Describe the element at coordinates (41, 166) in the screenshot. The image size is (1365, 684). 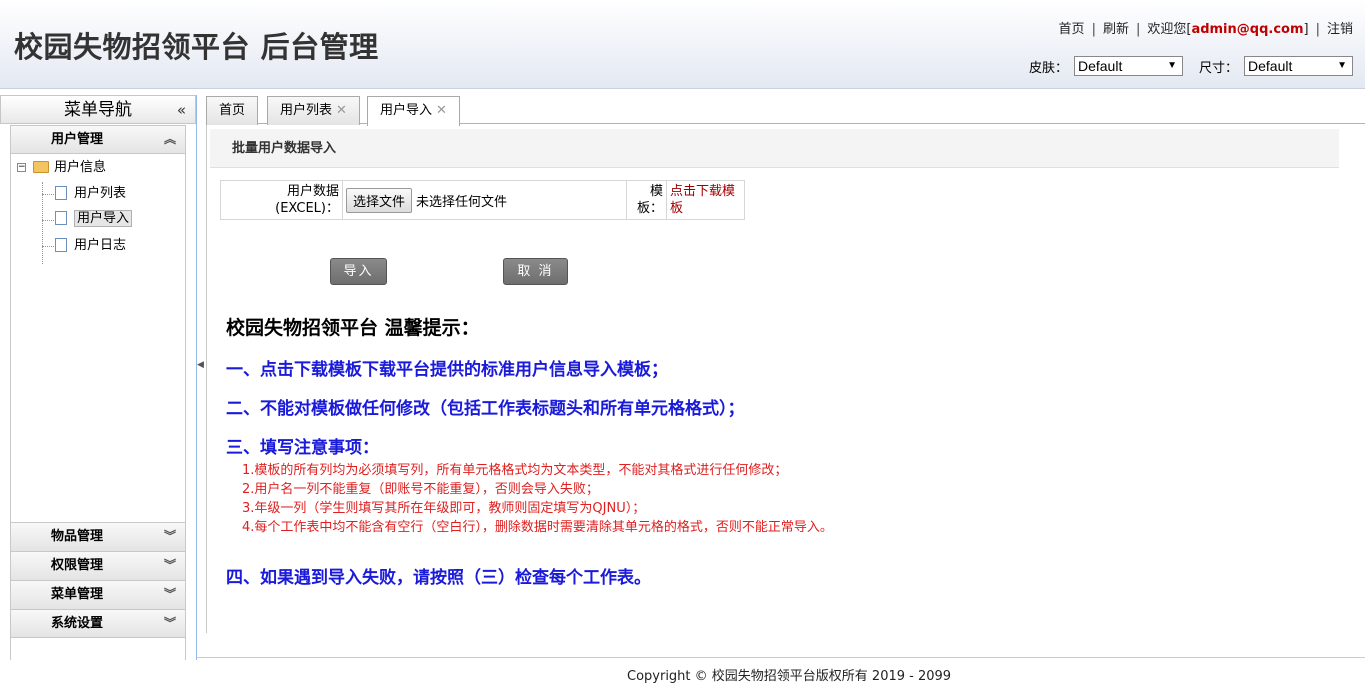
I see `folder-open-icon` at that location.